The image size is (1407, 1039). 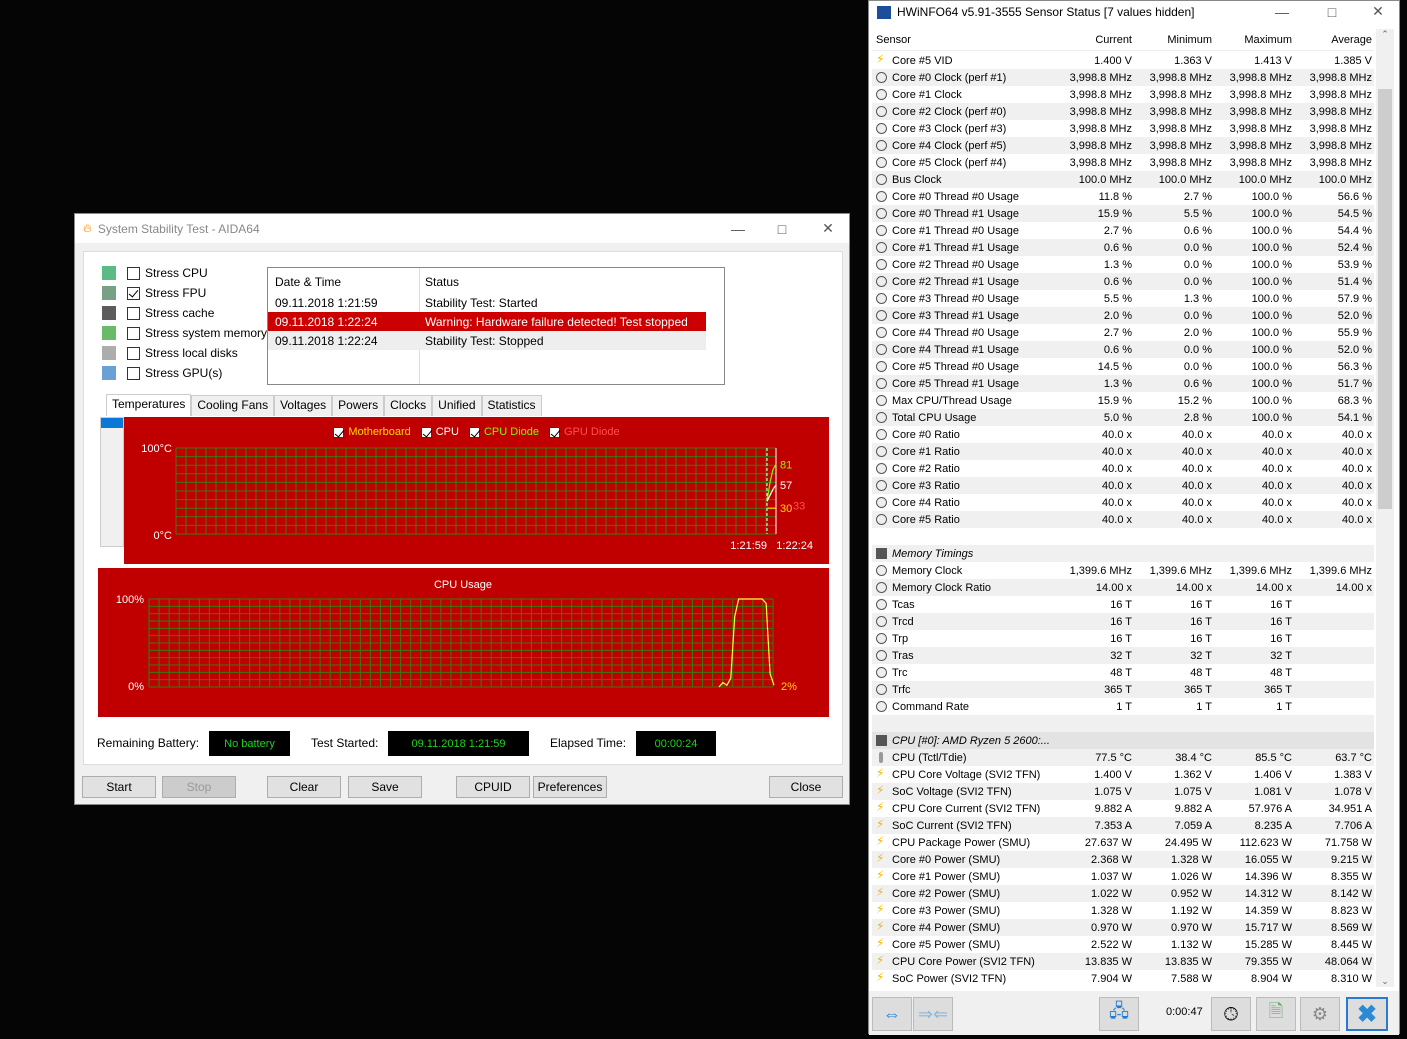 I want to click on clock-reset-icon: 🕓︎, so click(x=1231, y=1014).